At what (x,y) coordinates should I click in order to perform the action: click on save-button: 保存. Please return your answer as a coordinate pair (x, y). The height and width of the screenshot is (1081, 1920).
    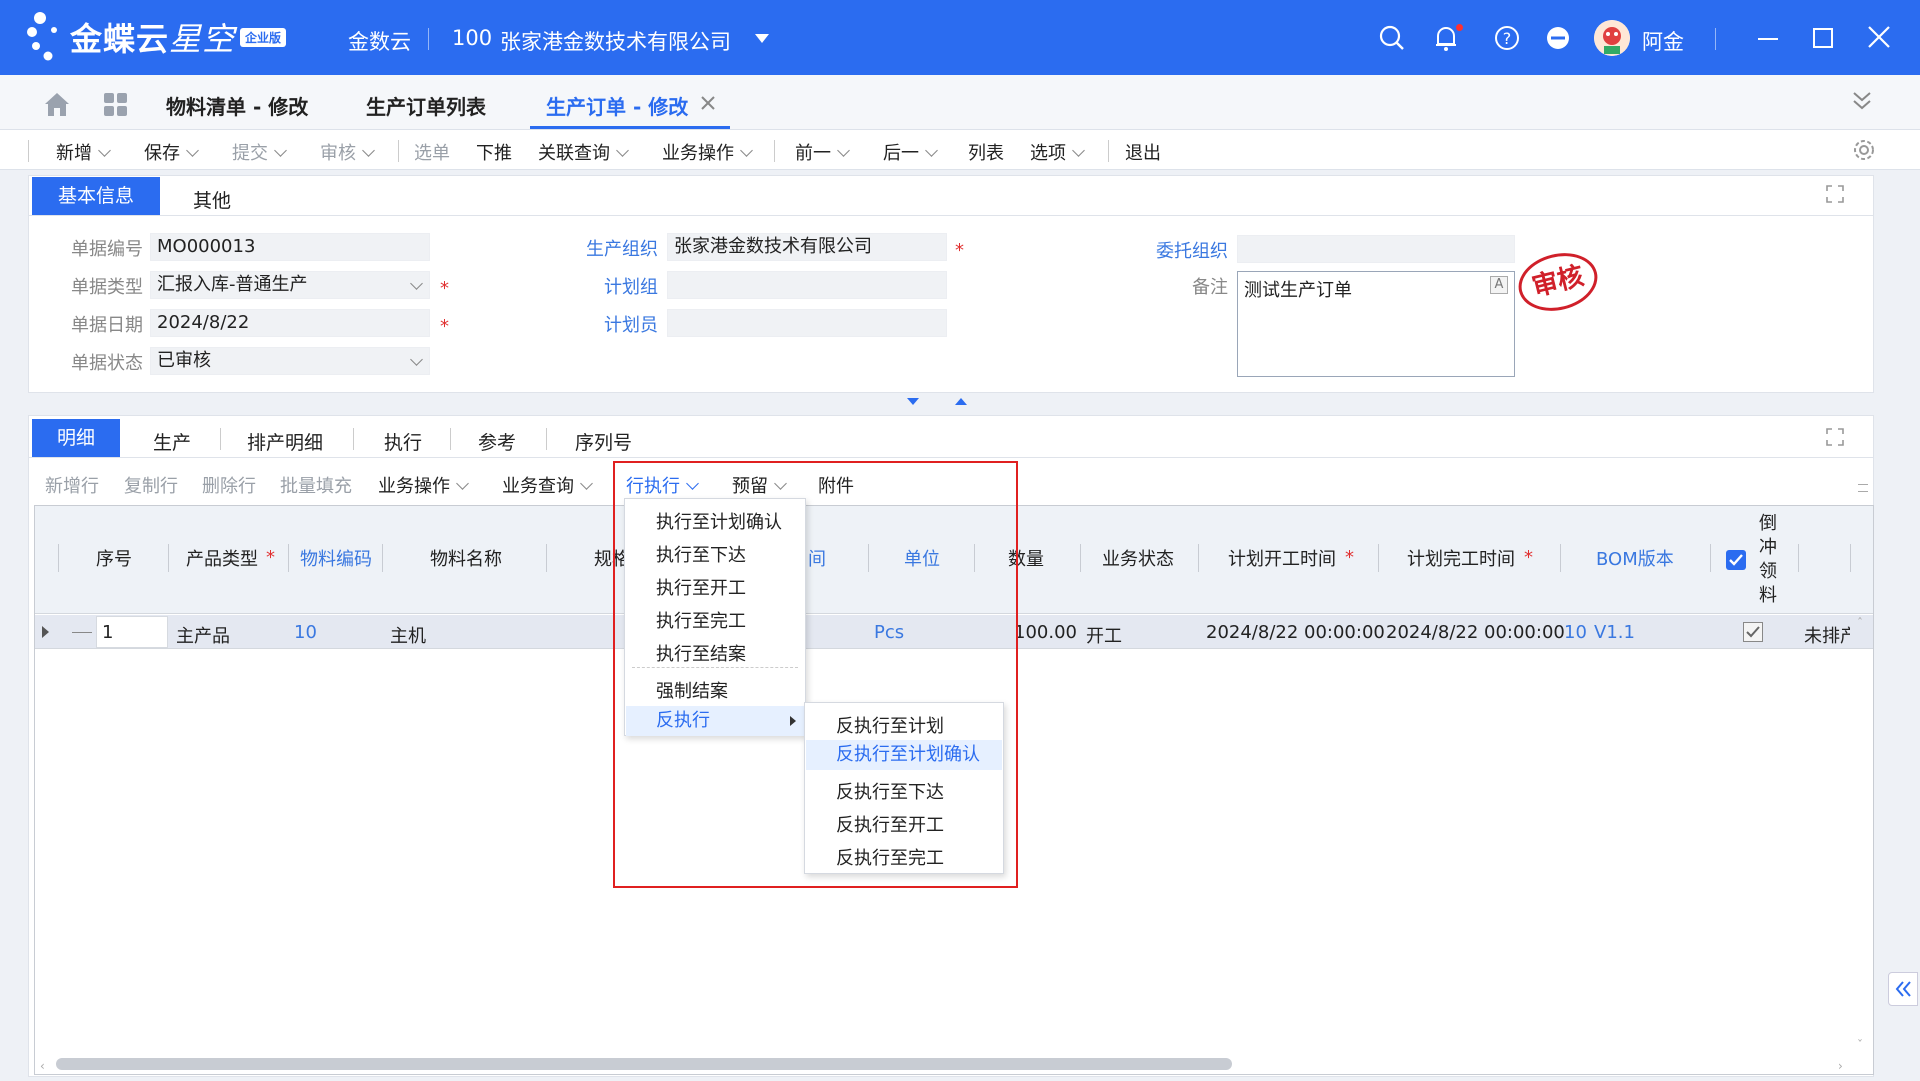
    Looking at the image, I should click on (171, 152).